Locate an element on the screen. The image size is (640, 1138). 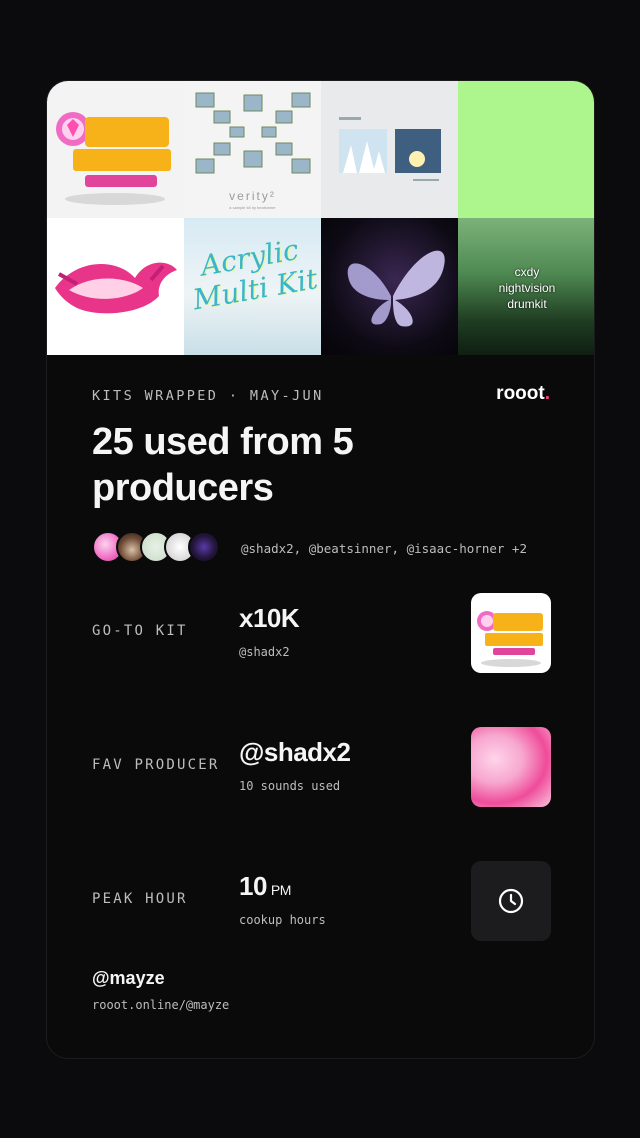
cover-acrylic-title: Acrylic Multi Kit is located at coordinates (255, 274).